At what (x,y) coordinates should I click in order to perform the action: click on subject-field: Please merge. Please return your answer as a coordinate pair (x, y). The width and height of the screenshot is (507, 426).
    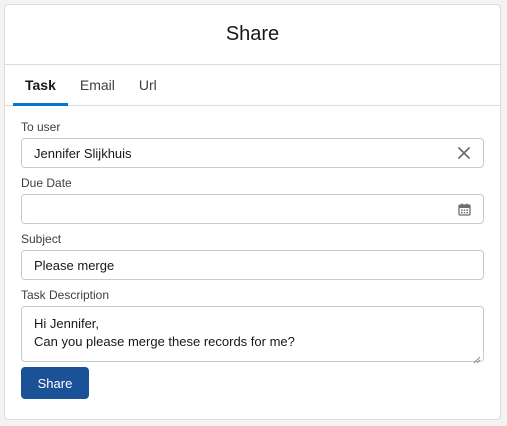
    Looking at the image, I should click on (252, 265).